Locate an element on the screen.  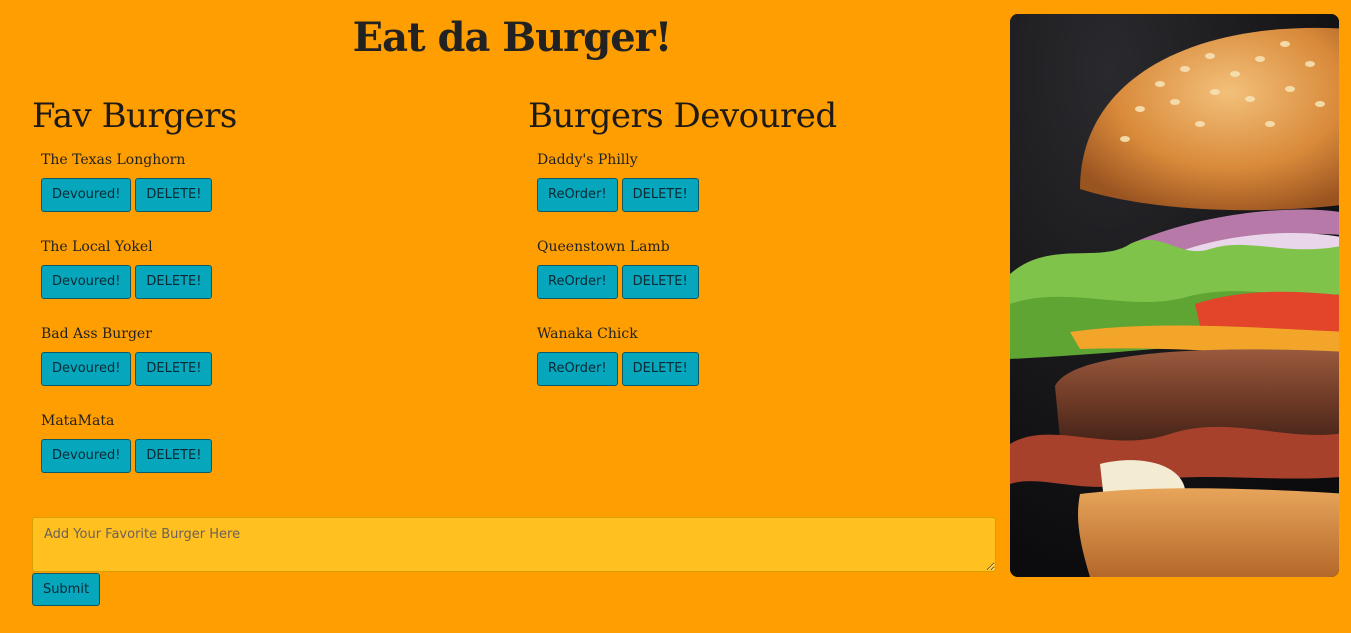
burger-name: The Texas Longhorn is located at coordinates (113, 160).